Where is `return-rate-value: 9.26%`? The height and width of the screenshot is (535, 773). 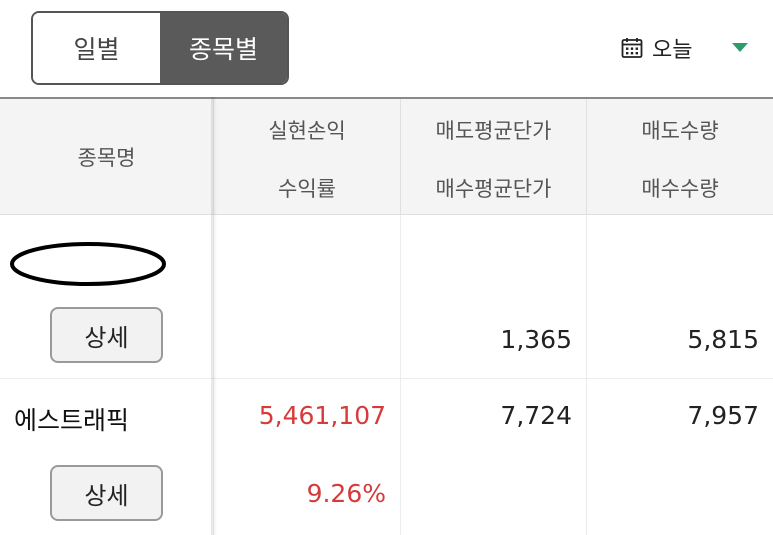
return-rate-value: 9.26% is located at coordinates (346, 493).